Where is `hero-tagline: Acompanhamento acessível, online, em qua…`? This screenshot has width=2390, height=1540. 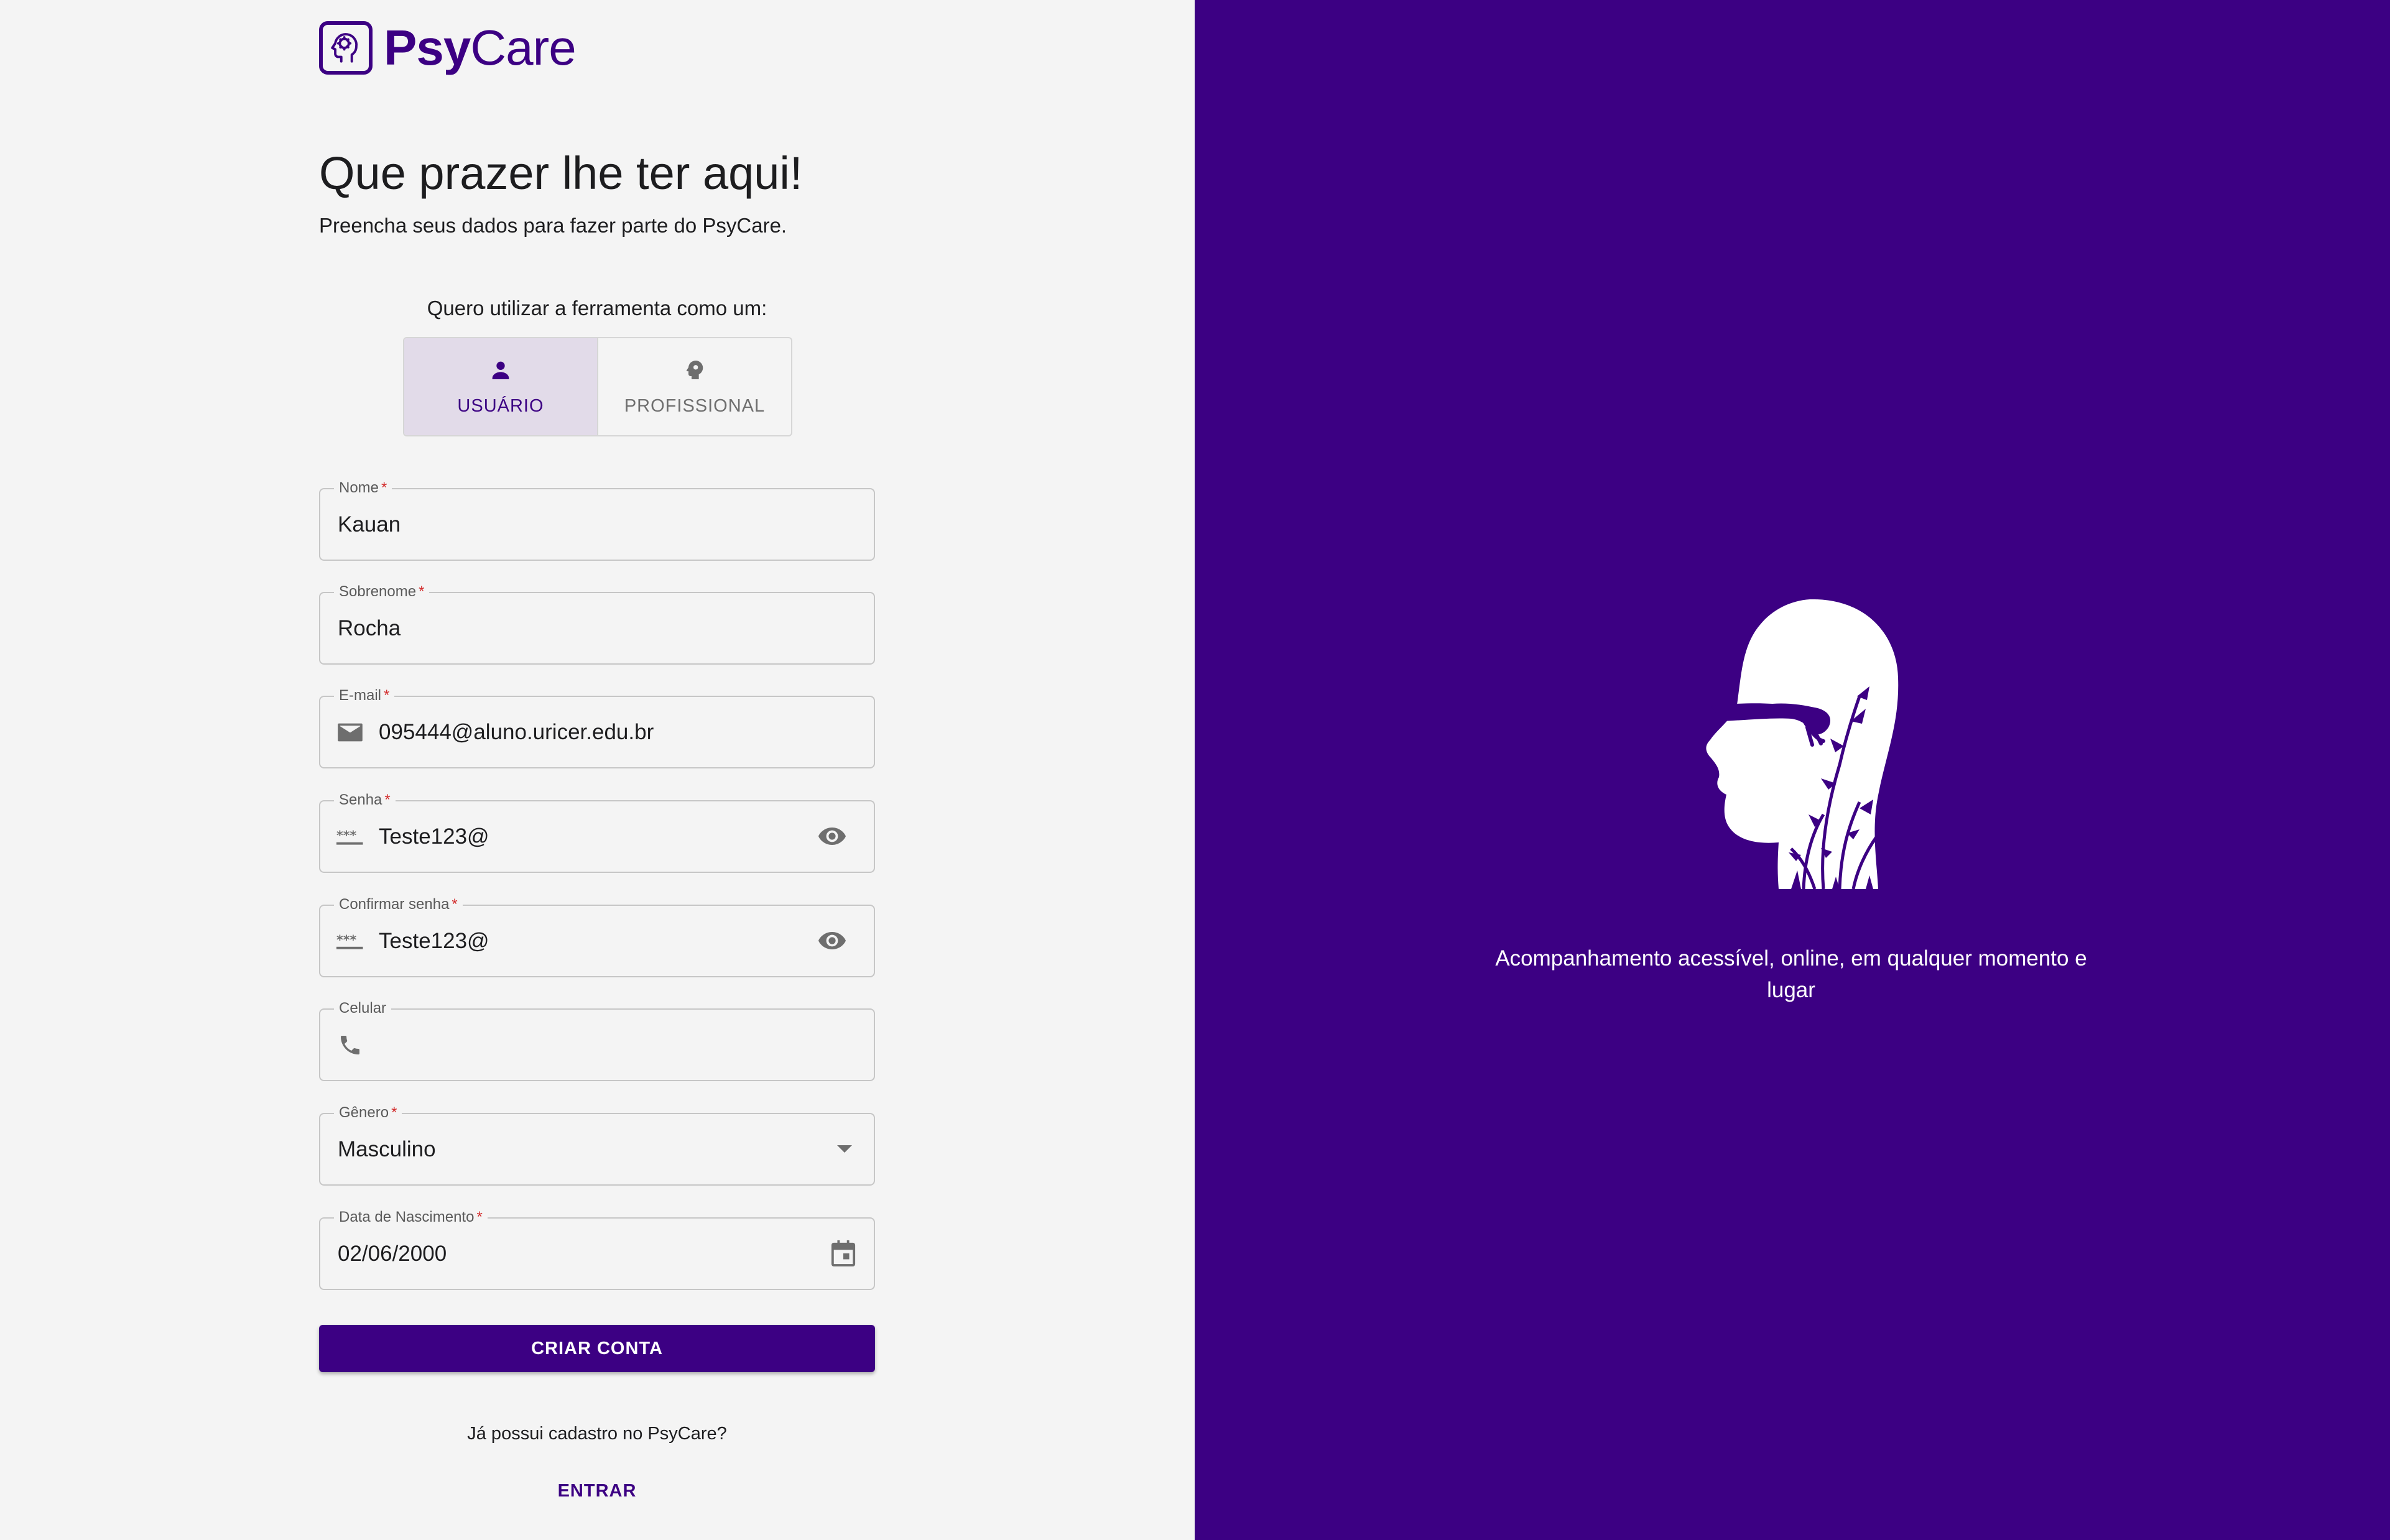
hero-tagline: Acompanhamento acessível, online, em qua… is located at coordinates (1791, 974).